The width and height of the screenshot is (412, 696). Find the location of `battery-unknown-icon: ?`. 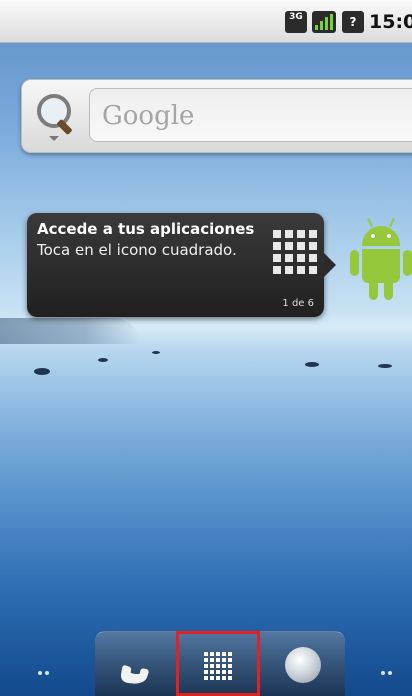

battery-unknown-icon: ? is located at coordinates (353, 22).